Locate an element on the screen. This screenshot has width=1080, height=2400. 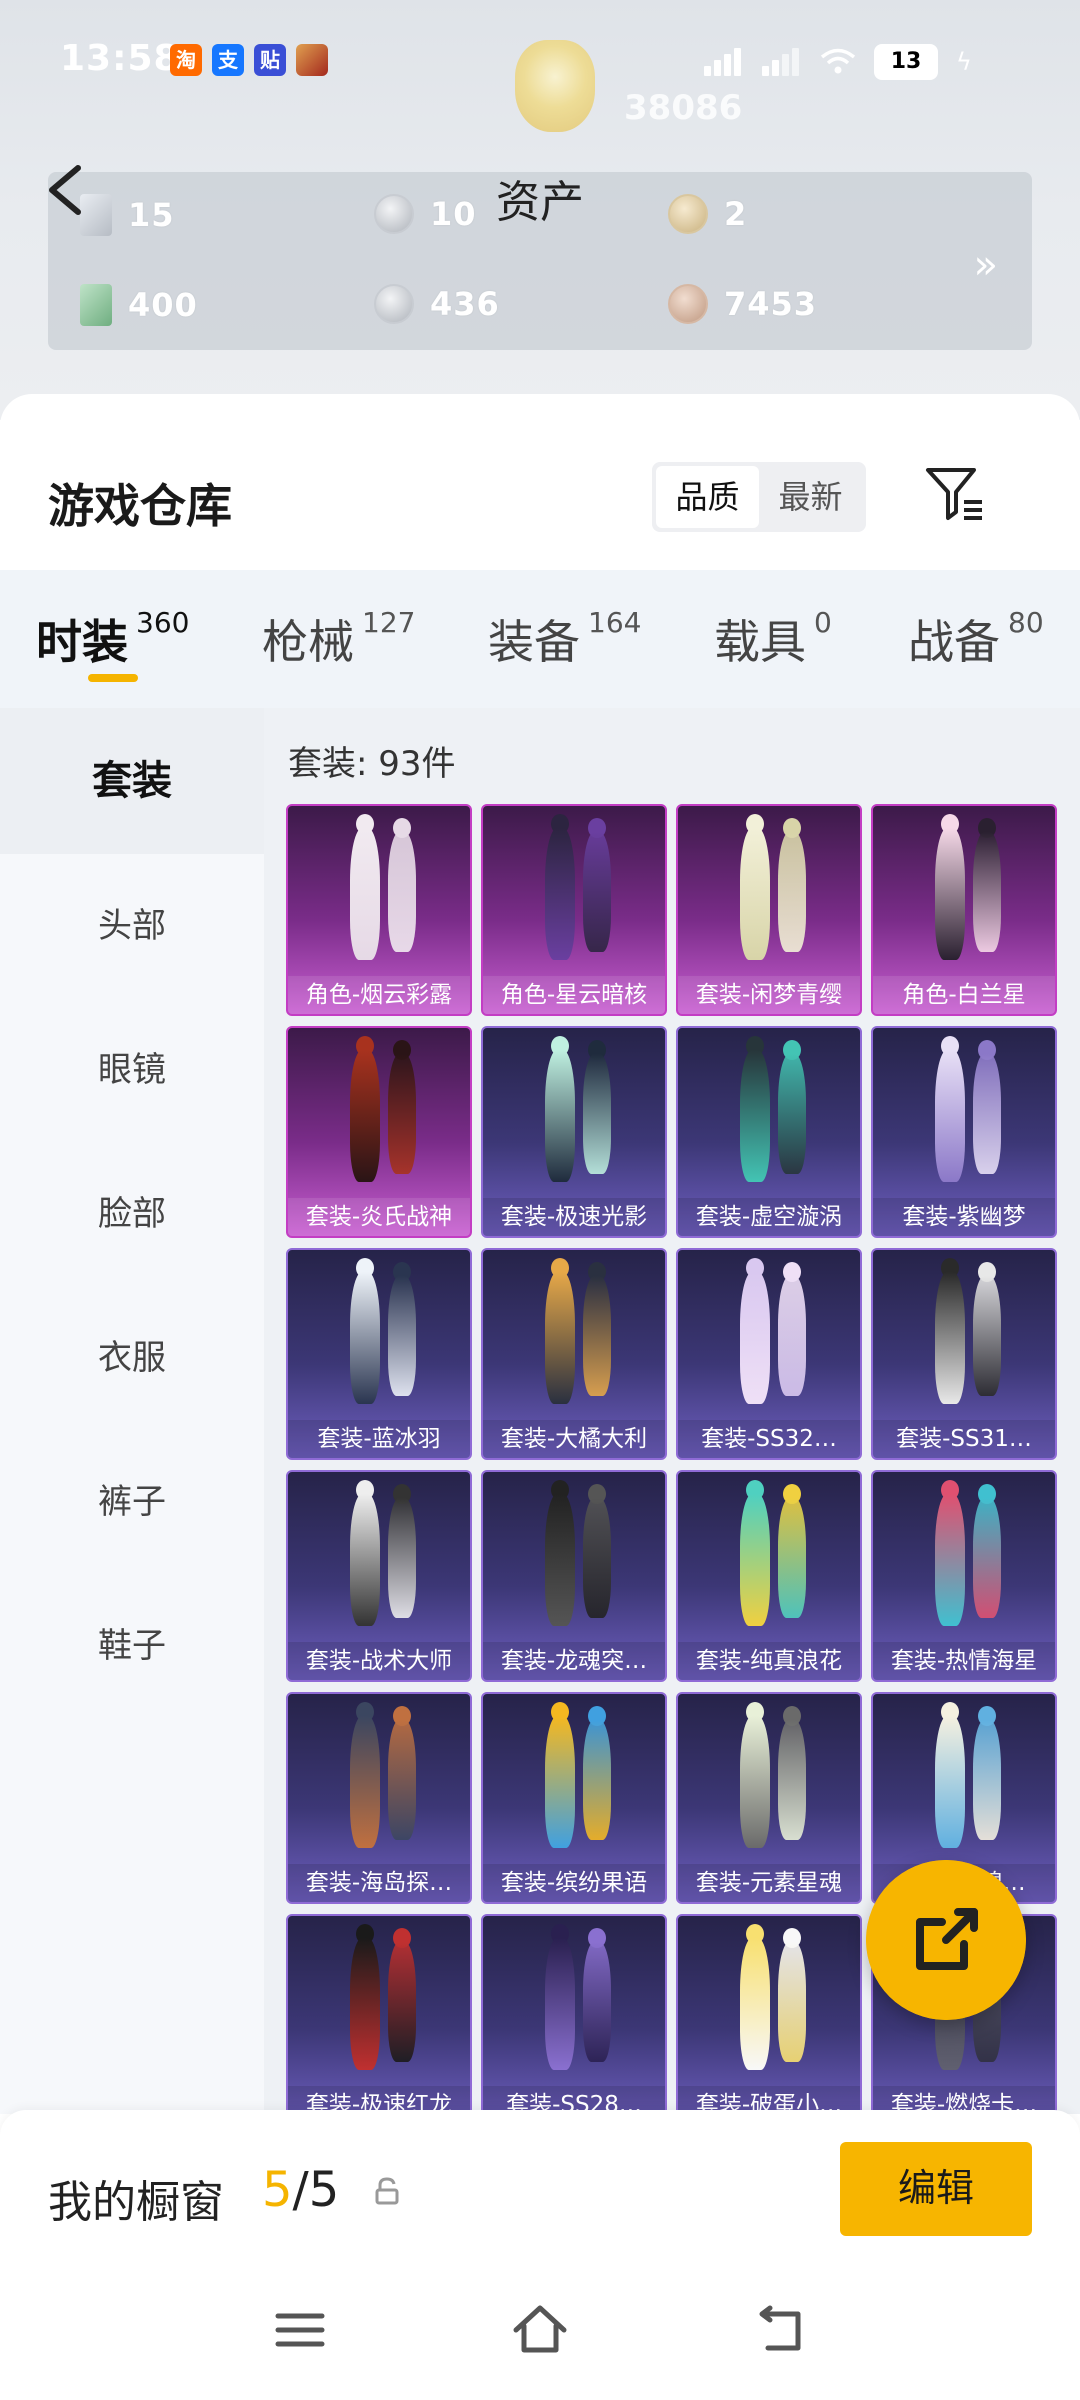
tab-count: 80 is located at coordinates (1026, 622).